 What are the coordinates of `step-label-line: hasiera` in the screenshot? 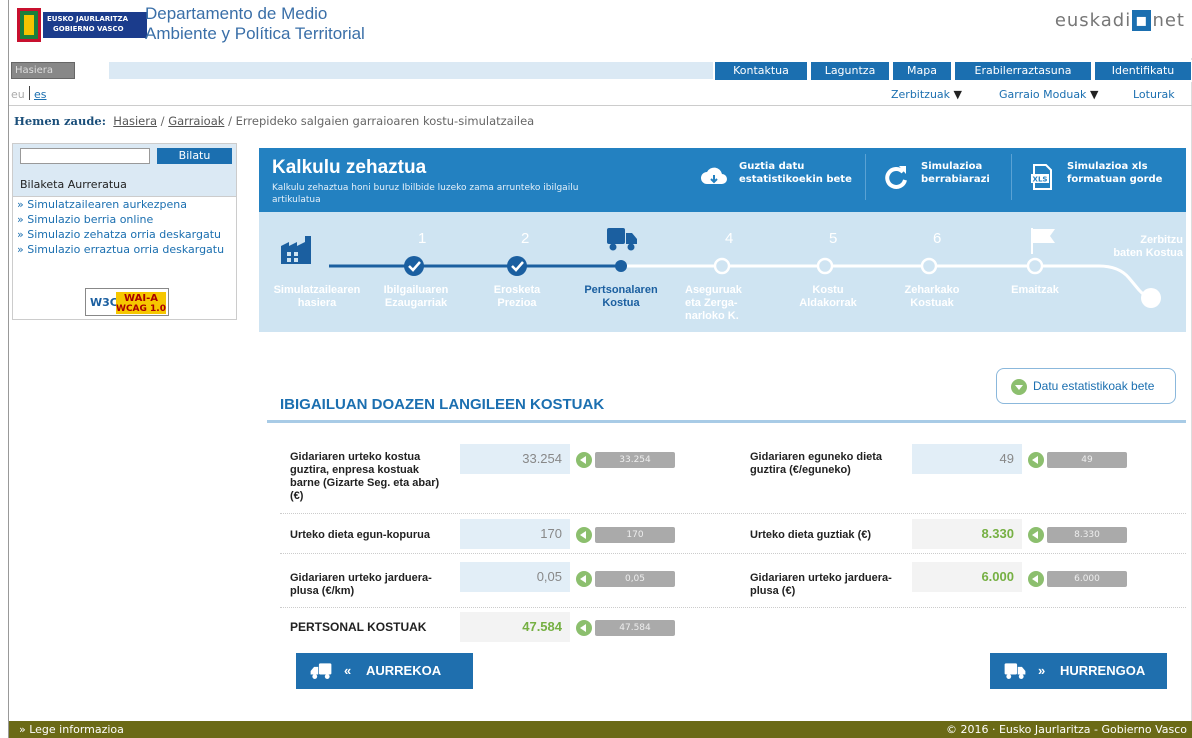 It's located at (317, 303).